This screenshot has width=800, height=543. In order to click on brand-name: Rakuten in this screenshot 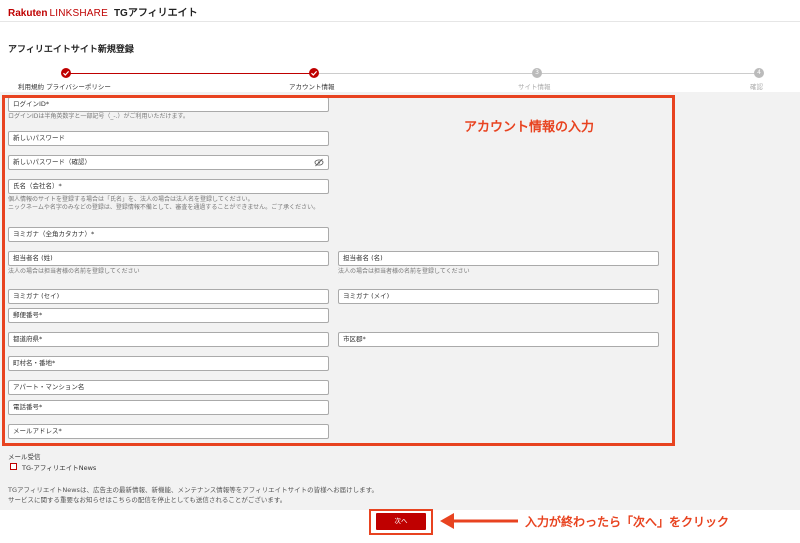, I will do `click(28, 13)`.